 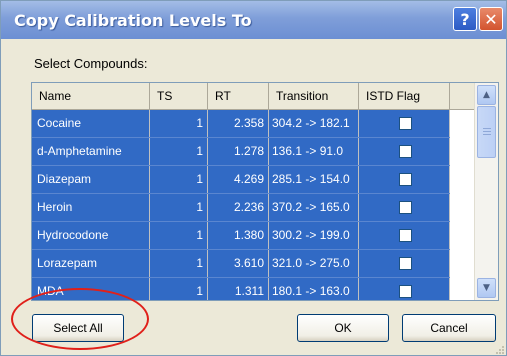 I want to click on column-header-transition: Transition, so click(x=314, y=96).